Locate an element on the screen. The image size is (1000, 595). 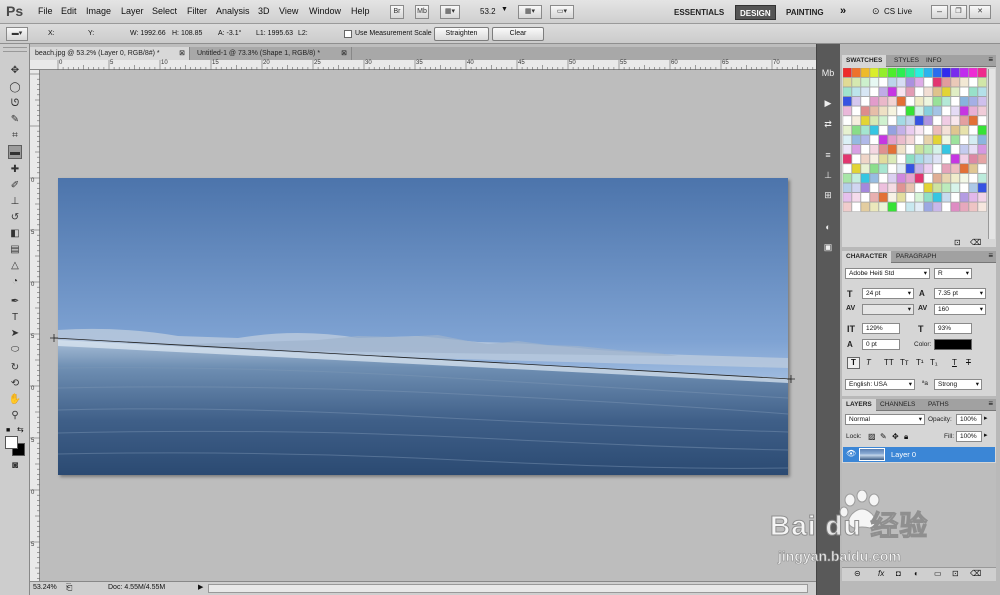
bridge-icon: Br is located at coordinates (397, 12).